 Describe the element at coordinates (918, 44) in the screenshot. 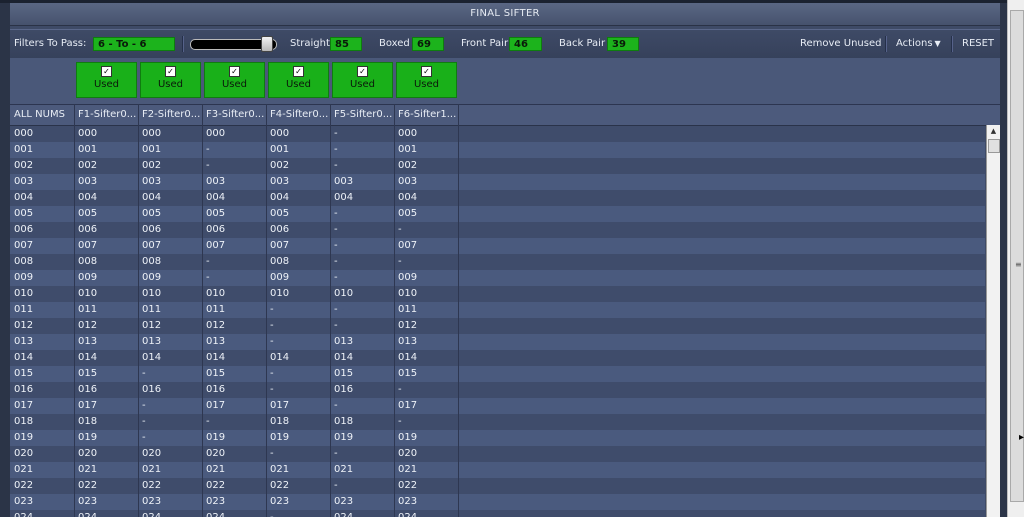

I see `actions-menu-button: Actions ▼` at that location.